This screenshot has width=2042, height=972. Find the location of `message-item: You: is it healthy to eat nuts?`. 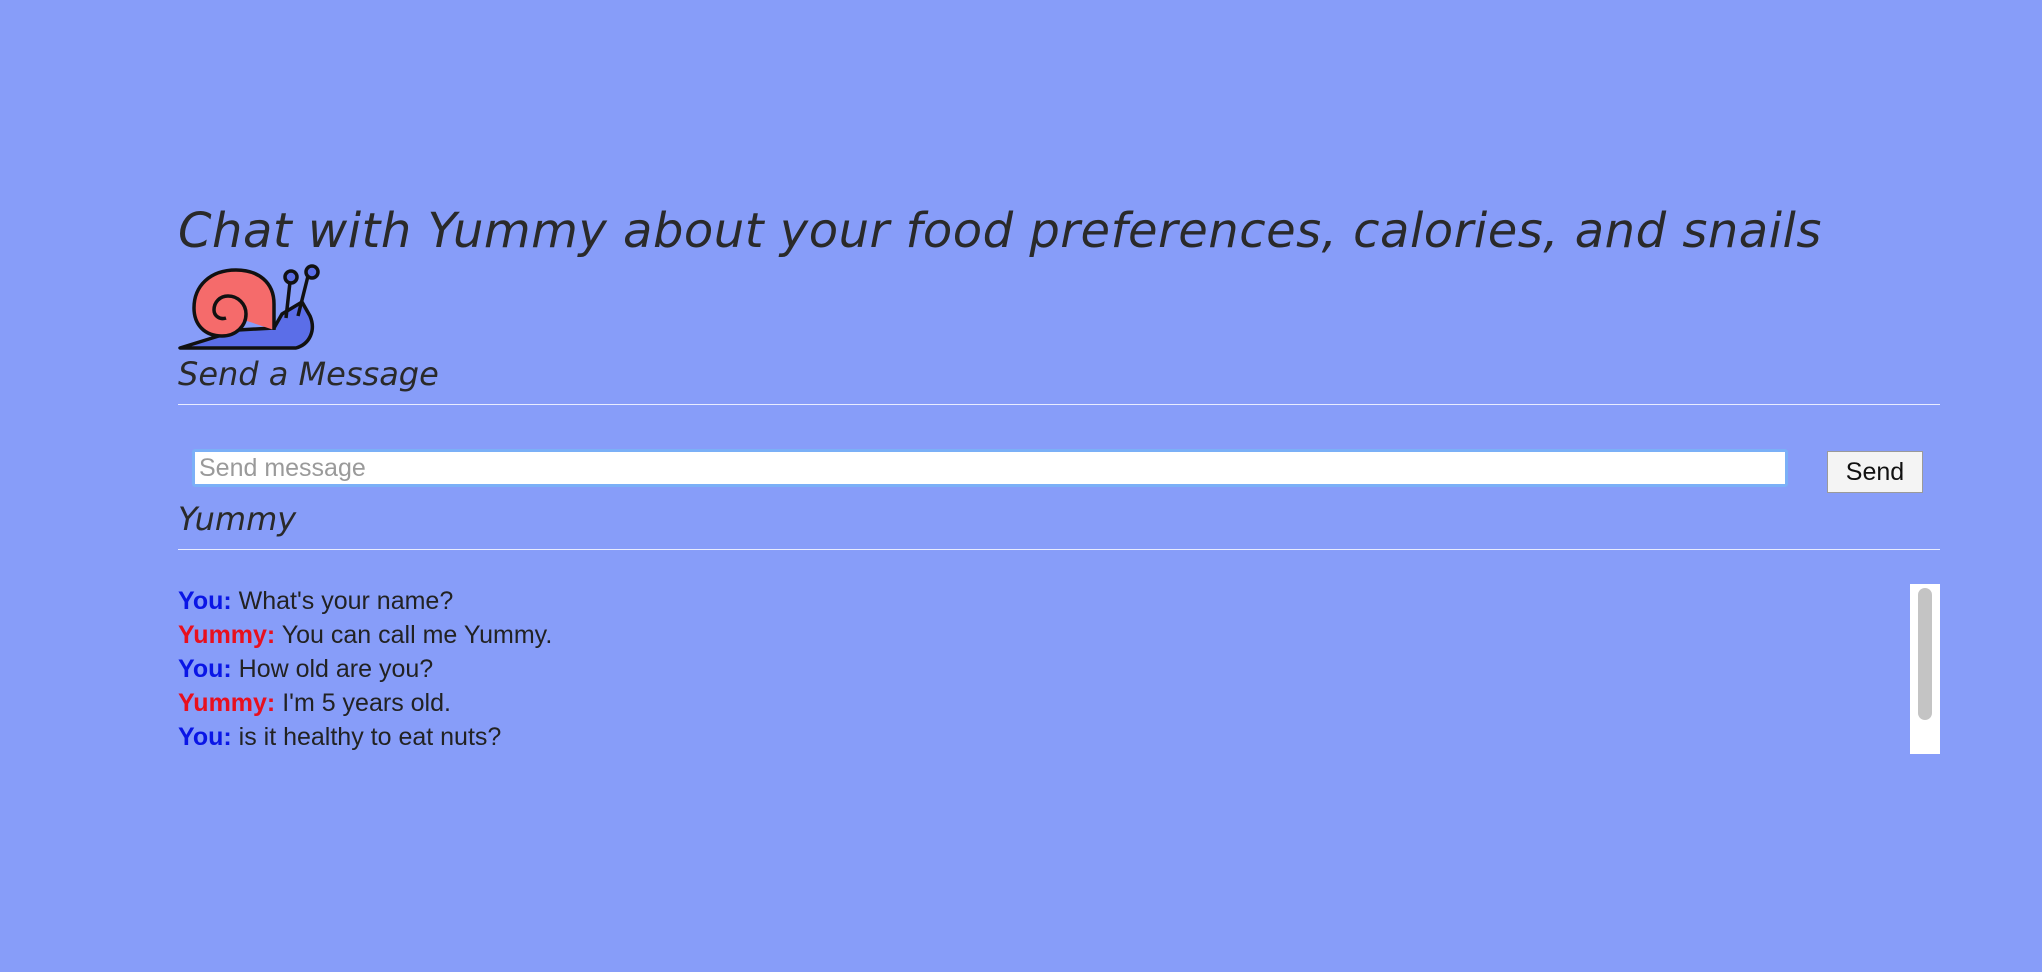

message-item: You: is it healthy to eat nuts? is located at coordinates (1059, 737).